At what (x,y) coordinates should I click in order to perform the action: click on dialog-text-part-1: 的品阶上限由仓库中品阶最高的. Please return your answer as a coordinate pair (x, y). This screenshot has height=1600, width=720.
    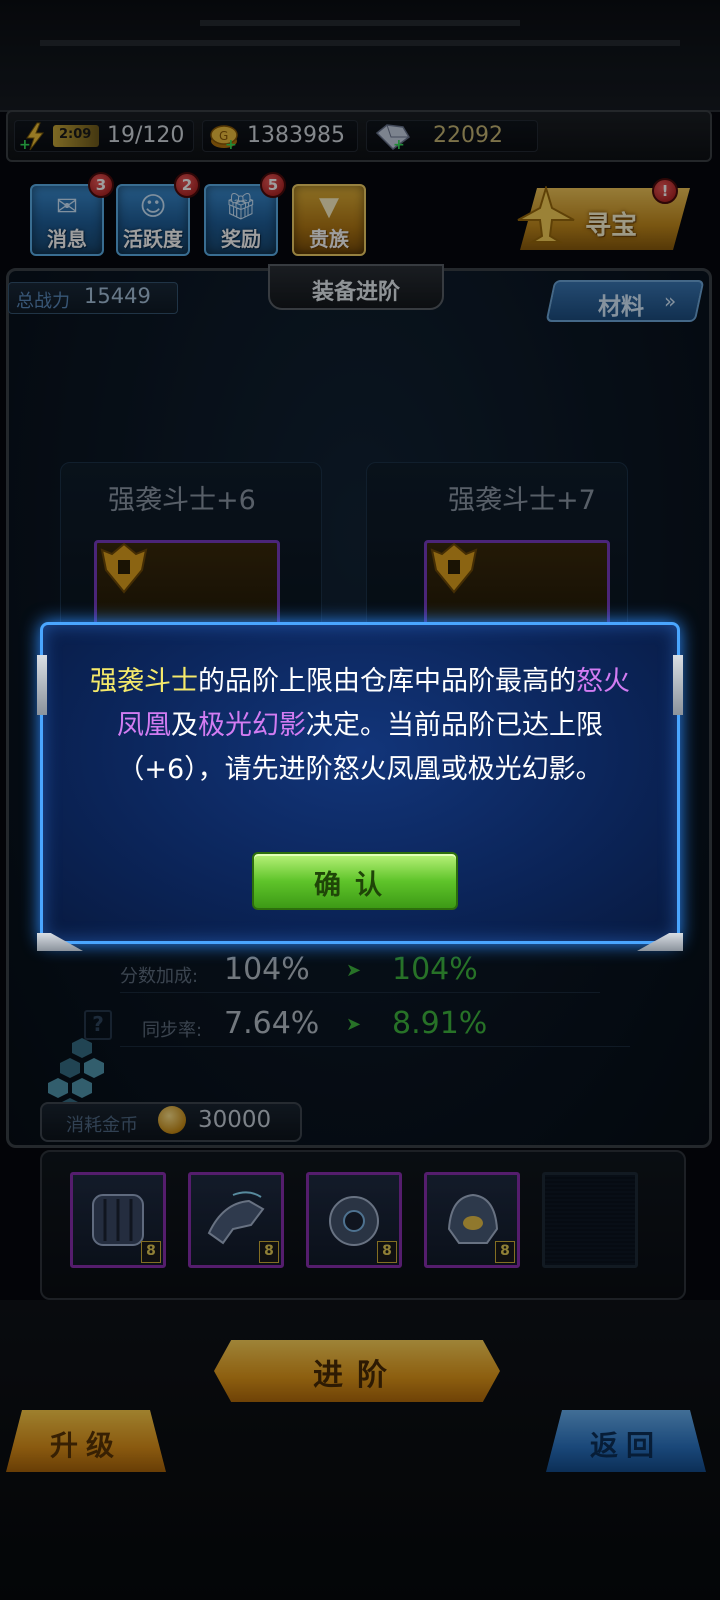
    Looking at the image, I should click on (387, 681).